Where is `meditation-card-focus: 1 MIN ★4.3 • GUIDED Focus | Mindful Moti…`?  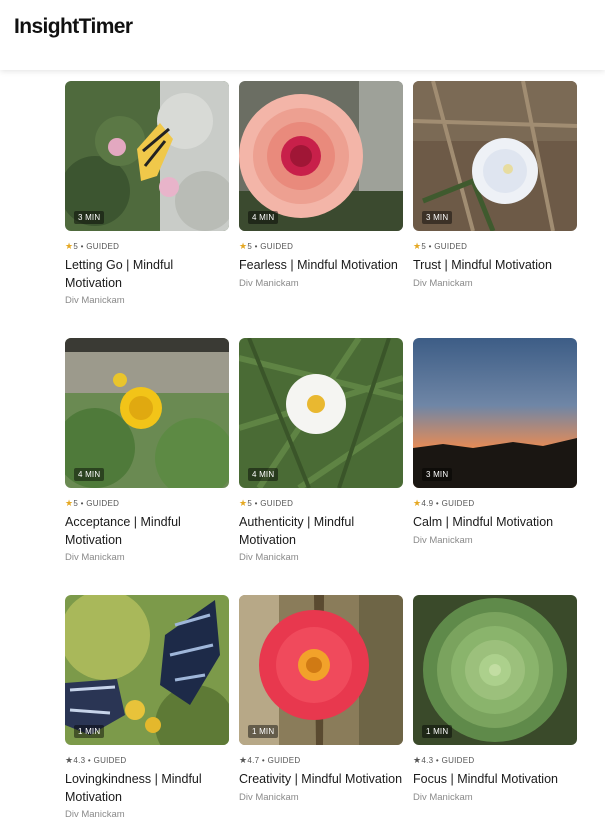
meditation-card-focus: 1 MIN ★4.3 • GUIDED Focus | Mindful Moti… is located at coordinates (495, 699).